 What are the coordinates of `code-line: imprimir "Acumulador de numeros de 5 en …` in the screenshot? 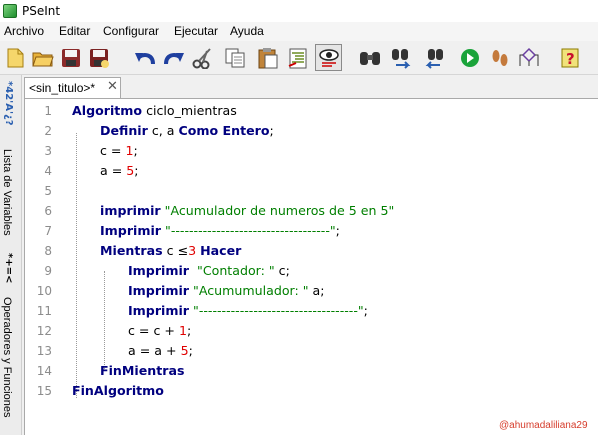 It's located at (247, 210).